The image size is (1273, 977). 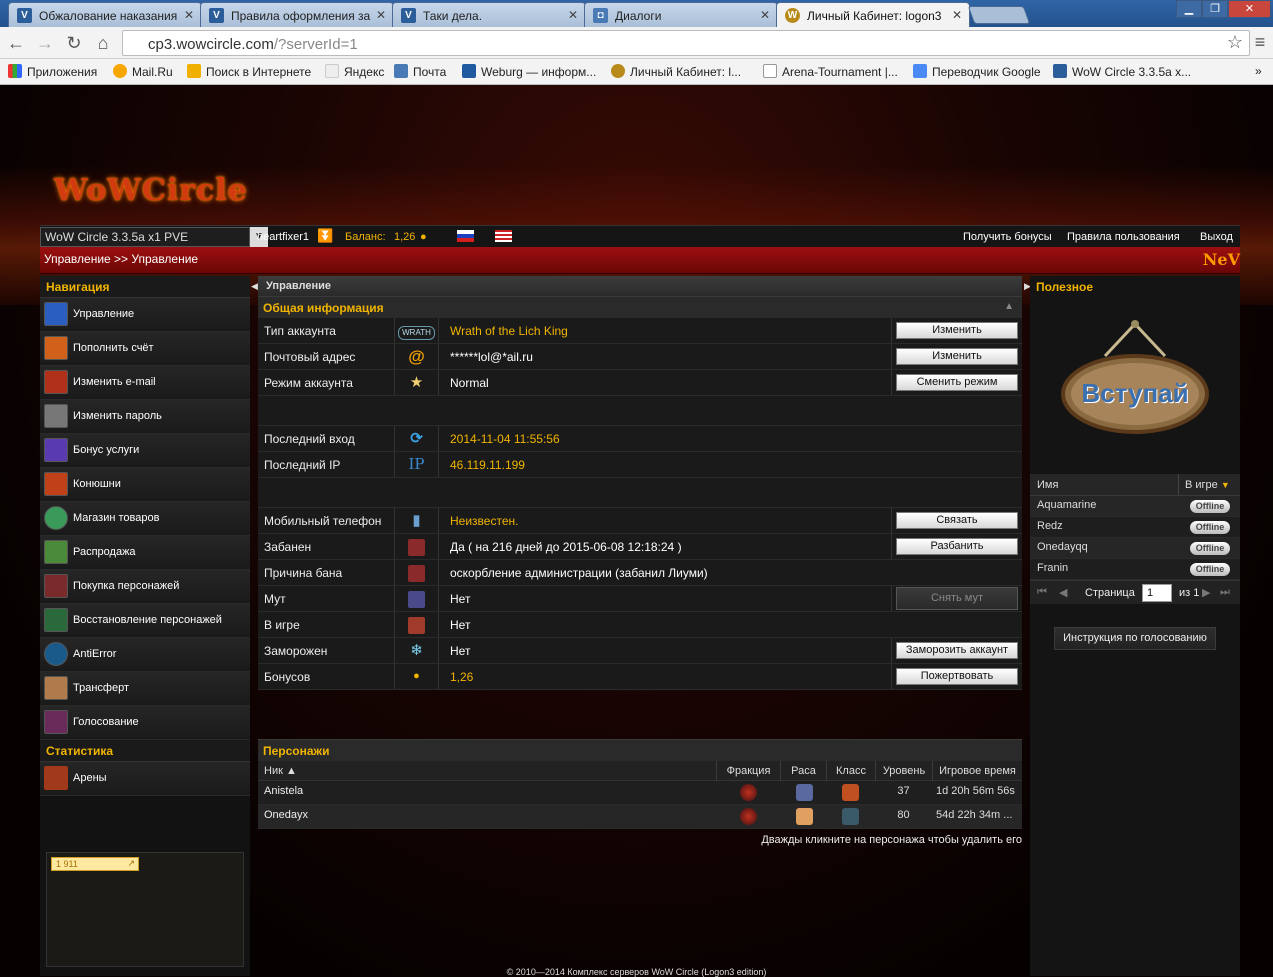 I want to click on nav-item-sale: Распродажа, so click(x=145, y=553).